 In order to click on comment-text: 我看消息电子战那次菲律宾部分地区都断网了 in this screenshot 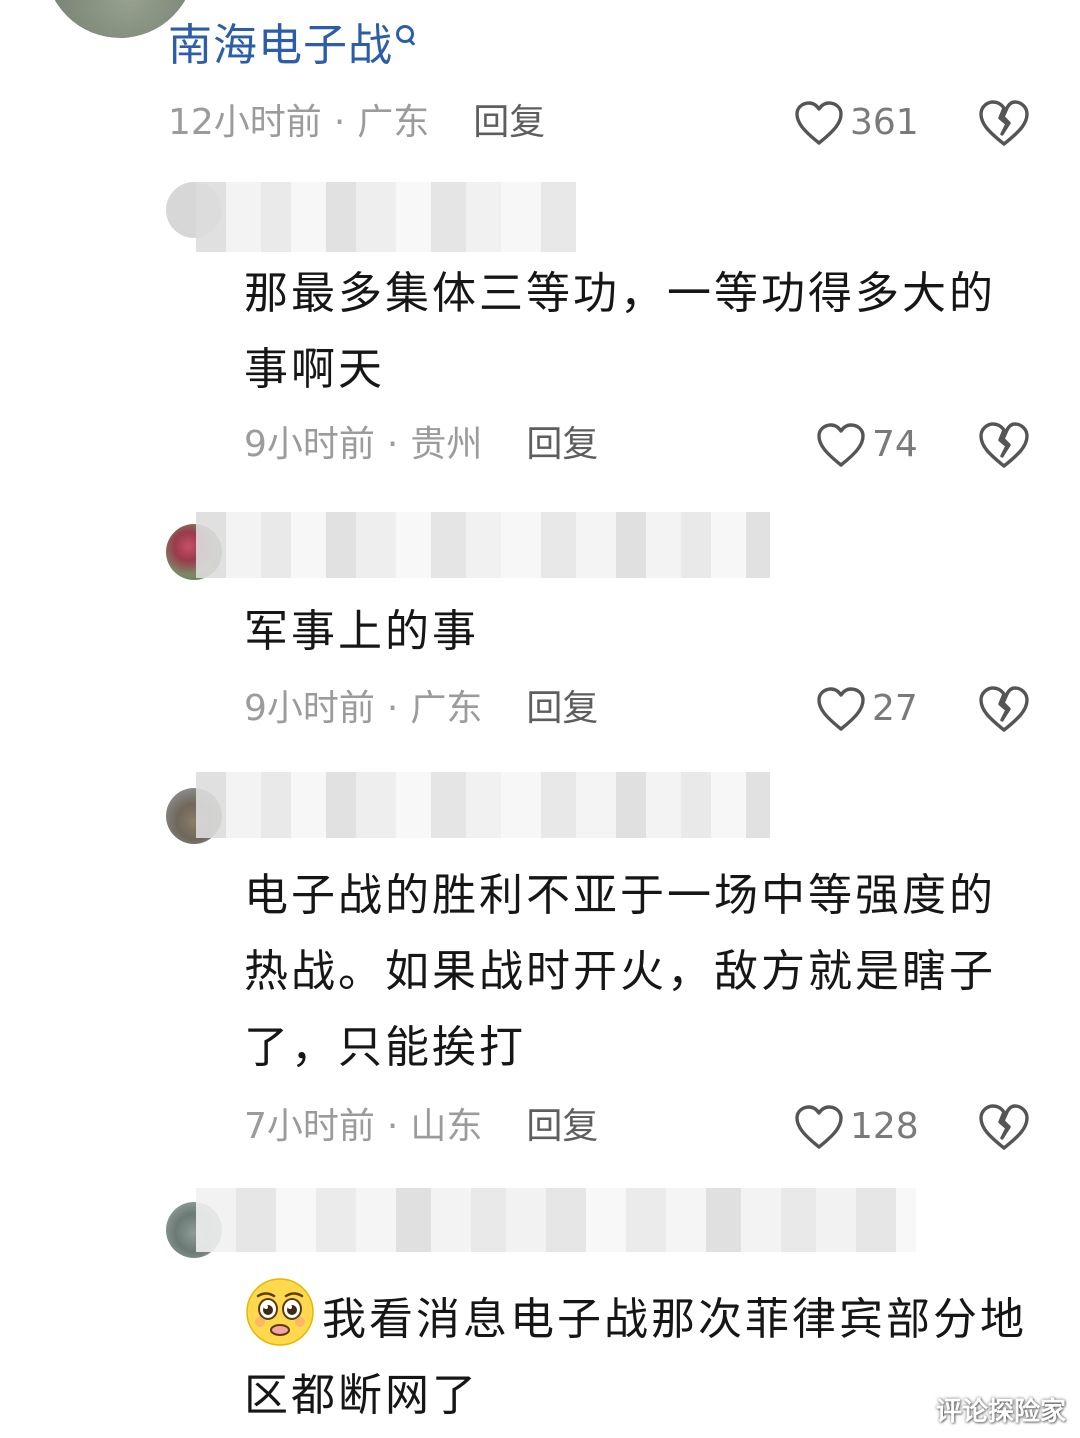, I will do `click(635, 1357)`.